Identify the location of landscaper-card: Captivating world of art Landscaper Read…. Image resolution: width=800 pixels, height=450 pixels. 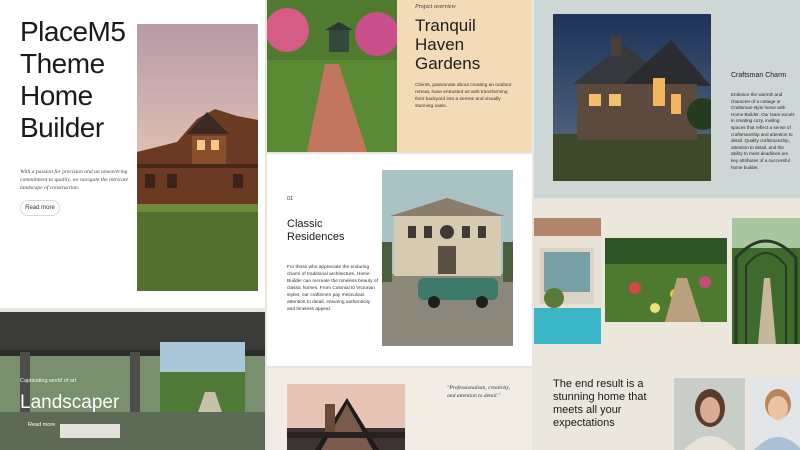
(132, 381).